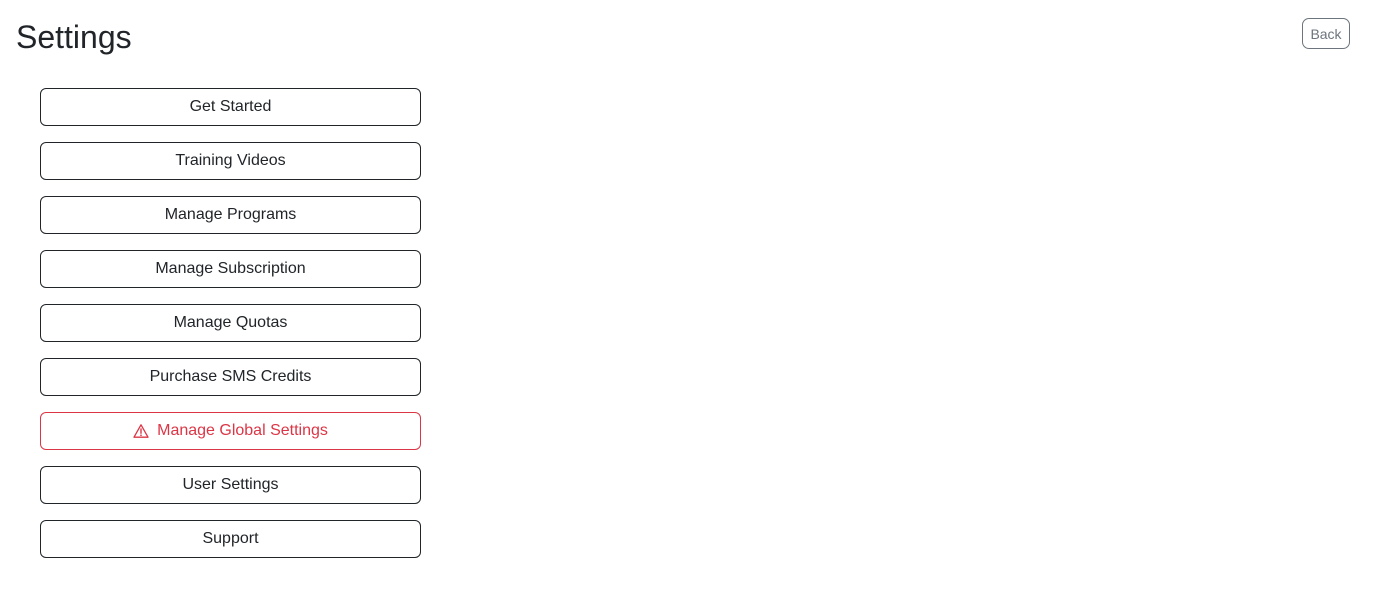 This screenshot has width=1375, height=590. I want to click on purchase-sms-credits-label: Purchase SMS Credits, so click(230, 376).